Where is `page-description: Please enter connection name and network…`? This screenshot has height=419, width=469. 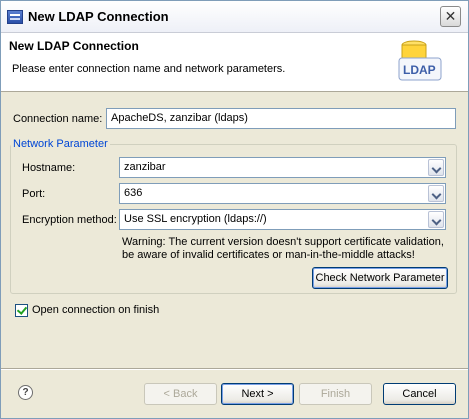
page-description: Please enter connection name and network… is located at coordinates (149, 69).